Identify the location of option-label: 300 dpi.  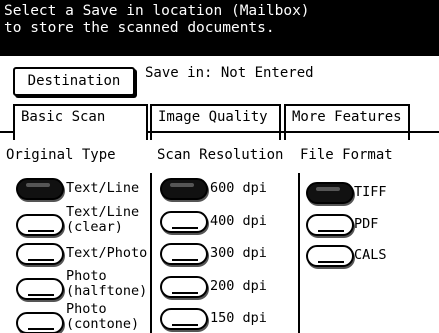
(238, 253).